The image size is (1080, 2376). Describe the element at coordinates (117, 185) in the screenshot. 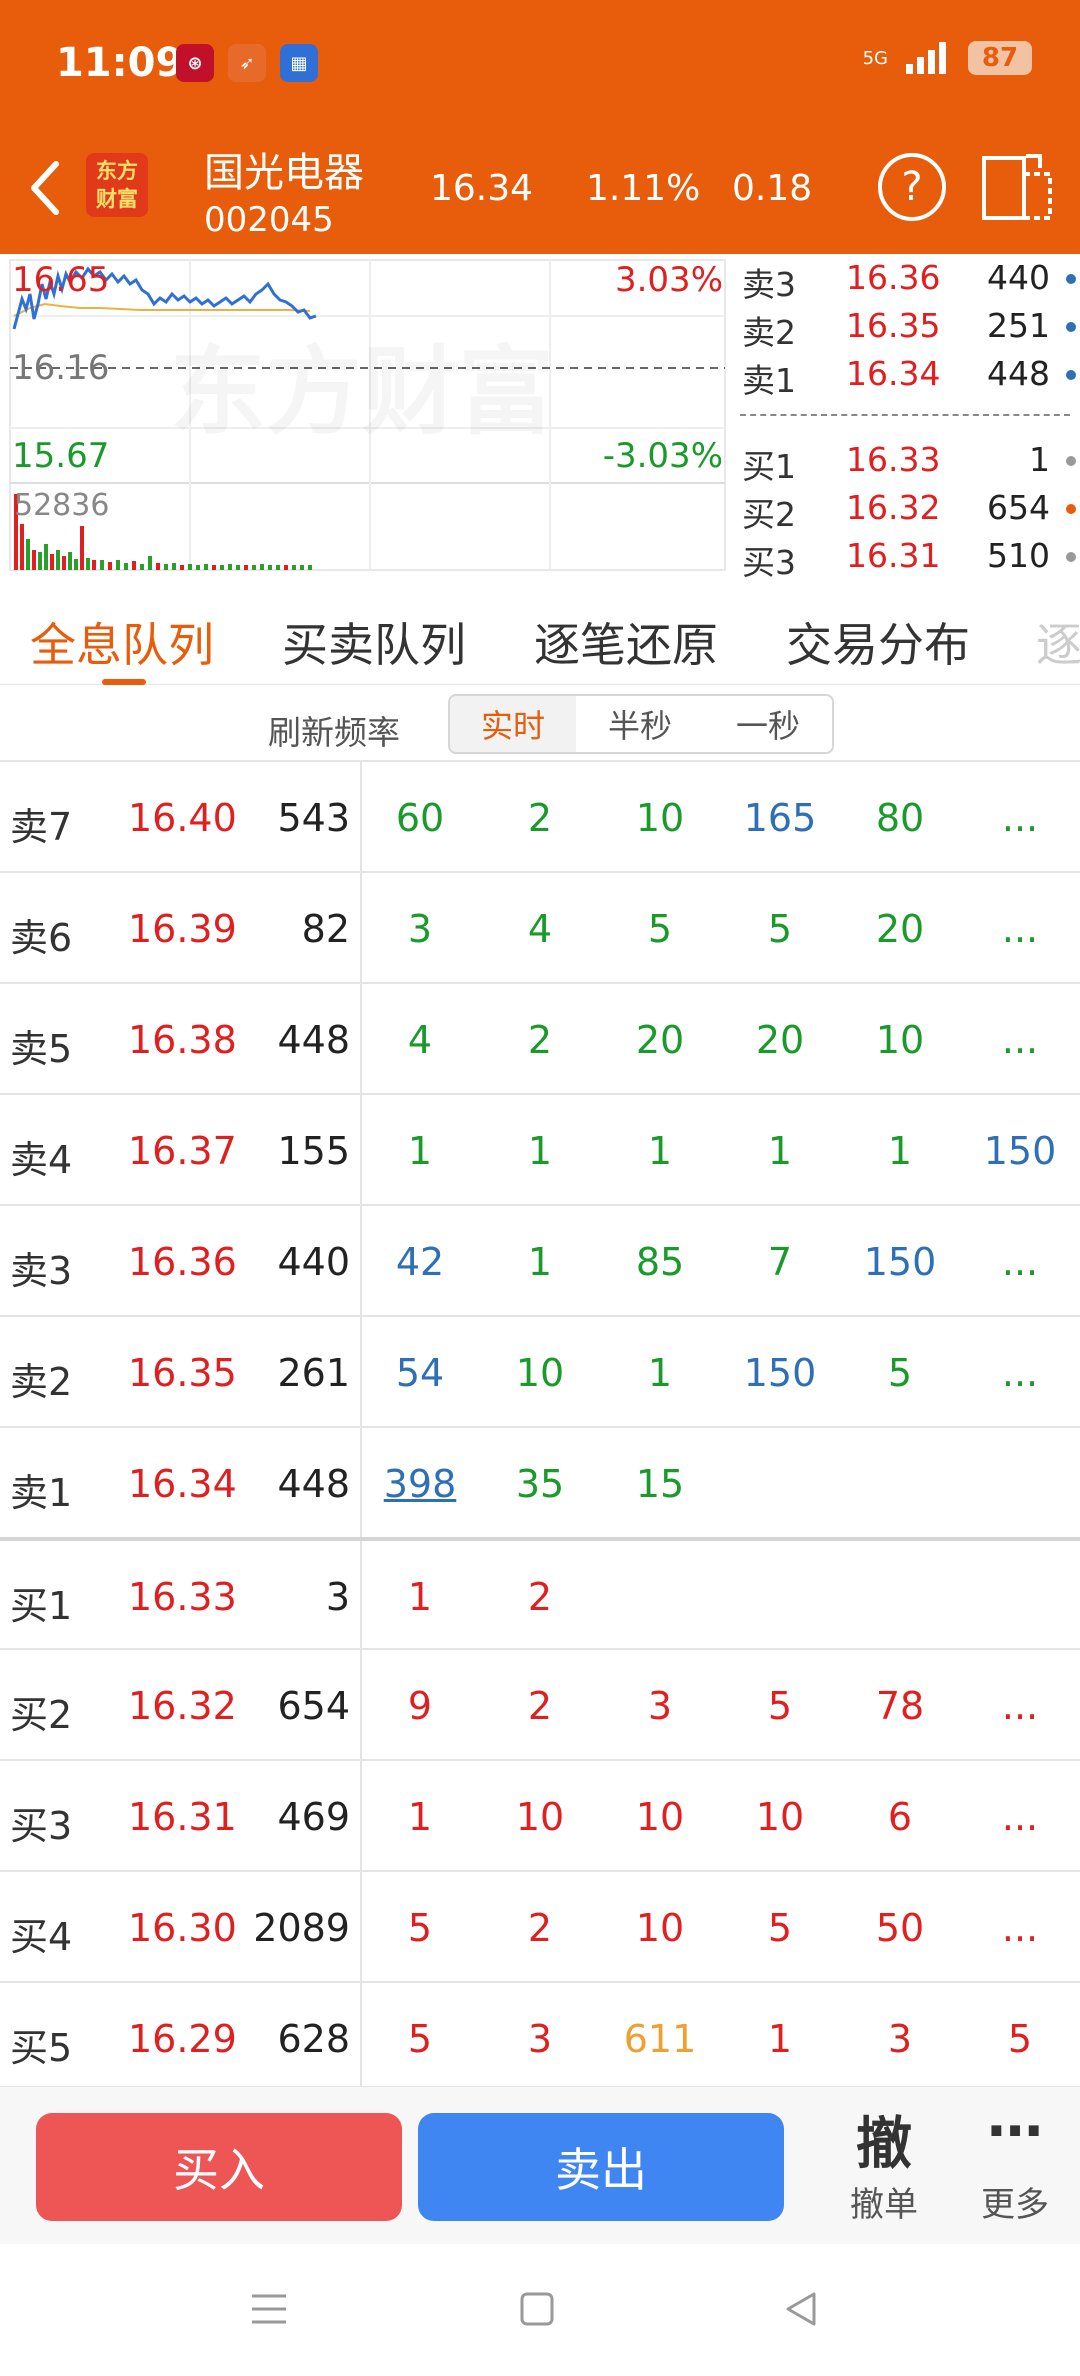

I see `eastmoney-logo: 东方 财富` at that location.